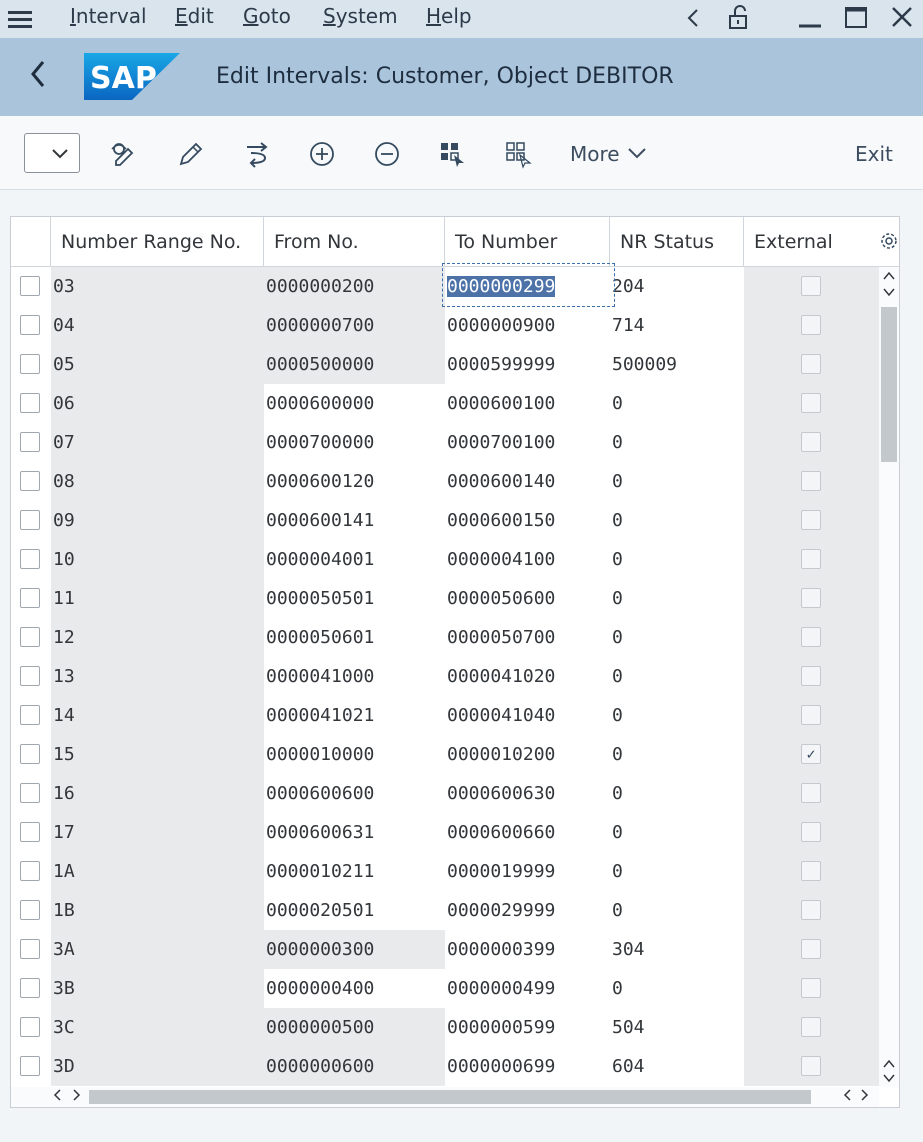  Describe the element at coordinates (445, 1027) in the screenshot. I see `table-row: 3C 0000000500 0000000599 504` at that location.